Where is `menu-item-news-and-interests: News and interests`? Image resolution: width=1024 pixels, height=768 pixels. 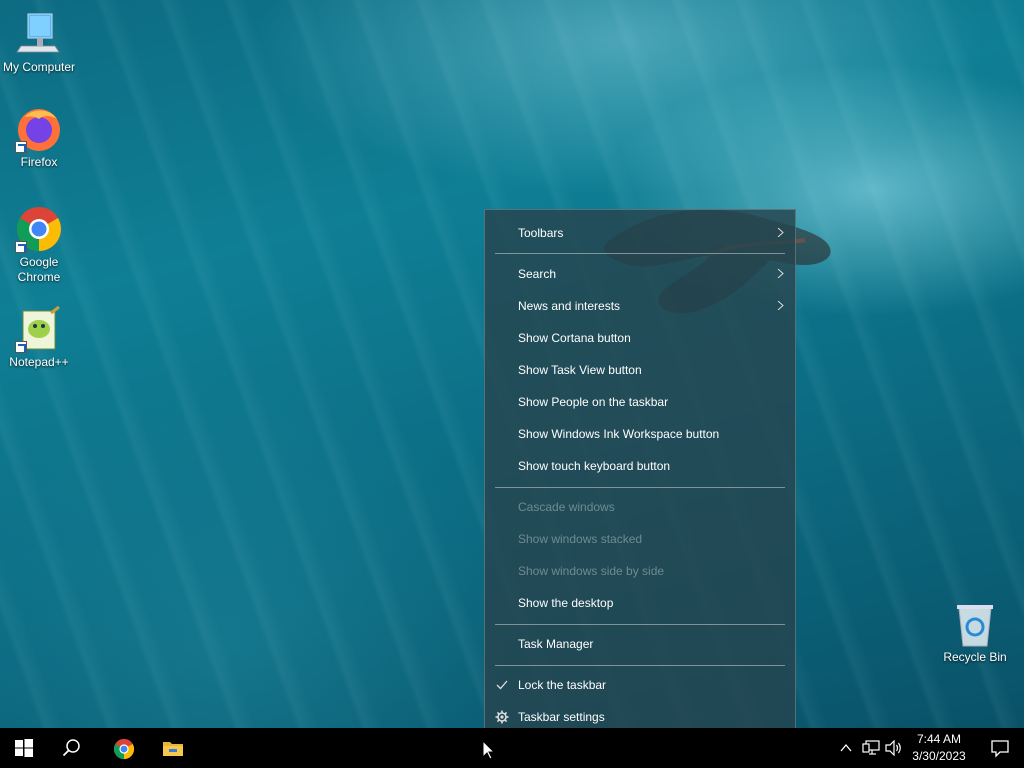
menu-item-news-and-interests: News and interests is located at coordinates (640, 306).